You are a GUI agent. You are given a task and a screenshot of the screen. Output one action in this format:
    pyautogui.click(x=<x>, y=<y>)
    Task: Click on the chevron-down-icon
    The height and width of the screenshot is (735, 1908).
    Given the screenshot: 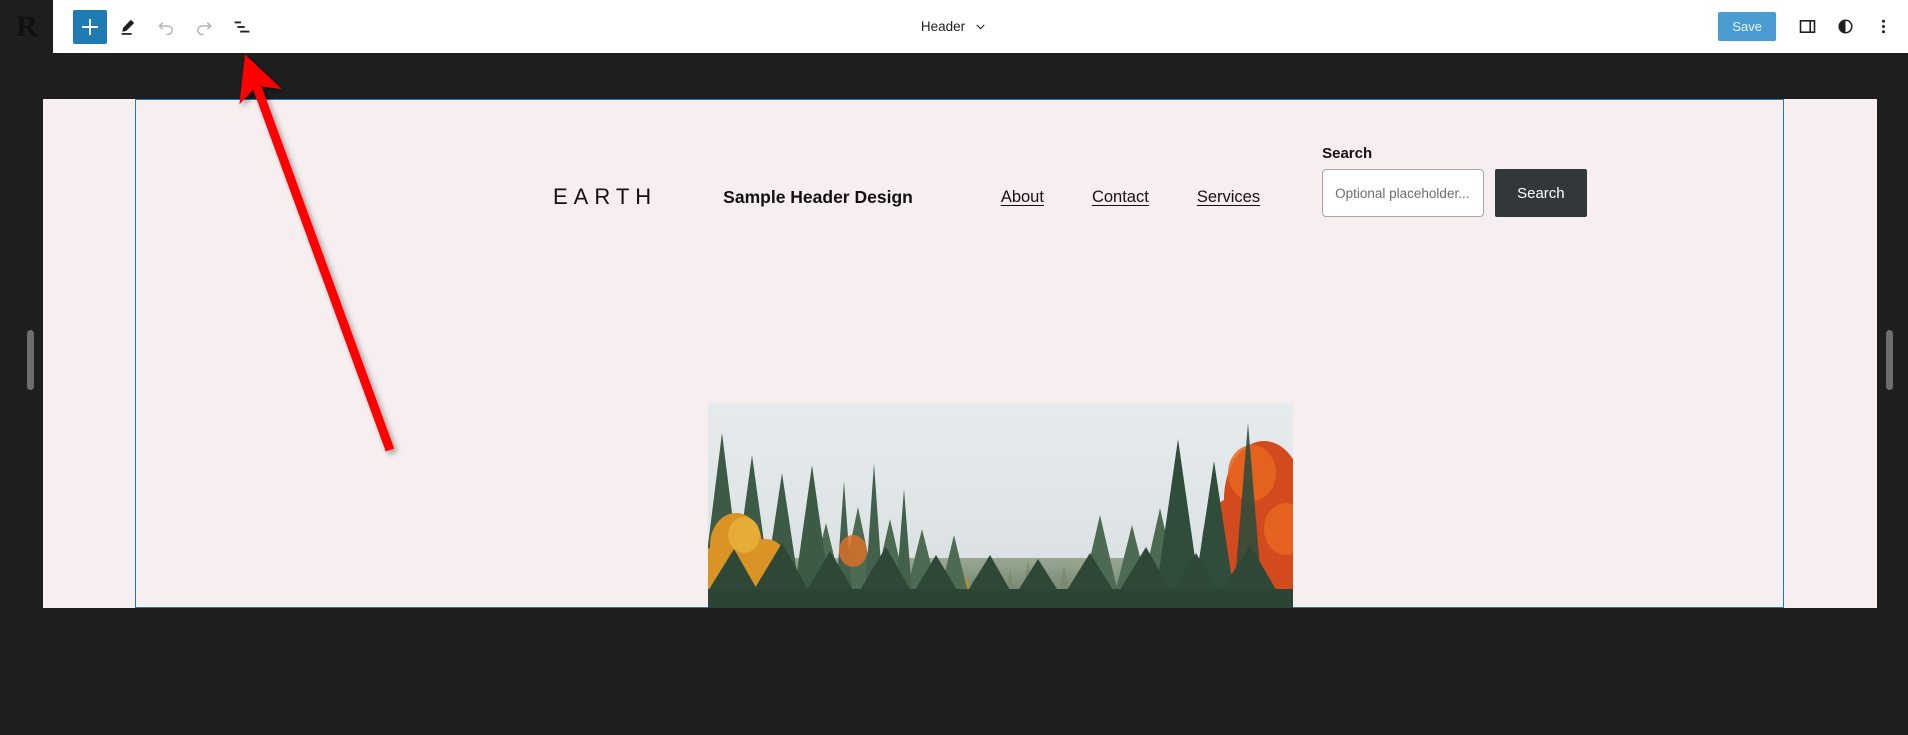 What is the action you would take?
    pyautogui.click(x=980, y=27)
    